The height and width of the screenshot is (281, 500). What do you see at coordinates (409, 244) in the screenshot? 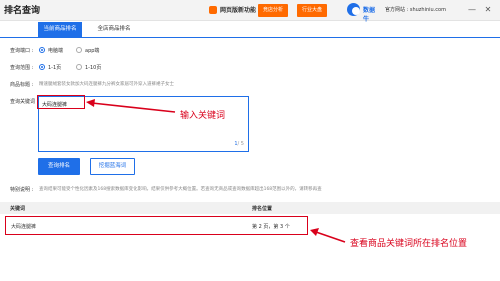
I see `result-position-annotation: 查看商品关键词所在排名位置` at bounding box center [409, 244].